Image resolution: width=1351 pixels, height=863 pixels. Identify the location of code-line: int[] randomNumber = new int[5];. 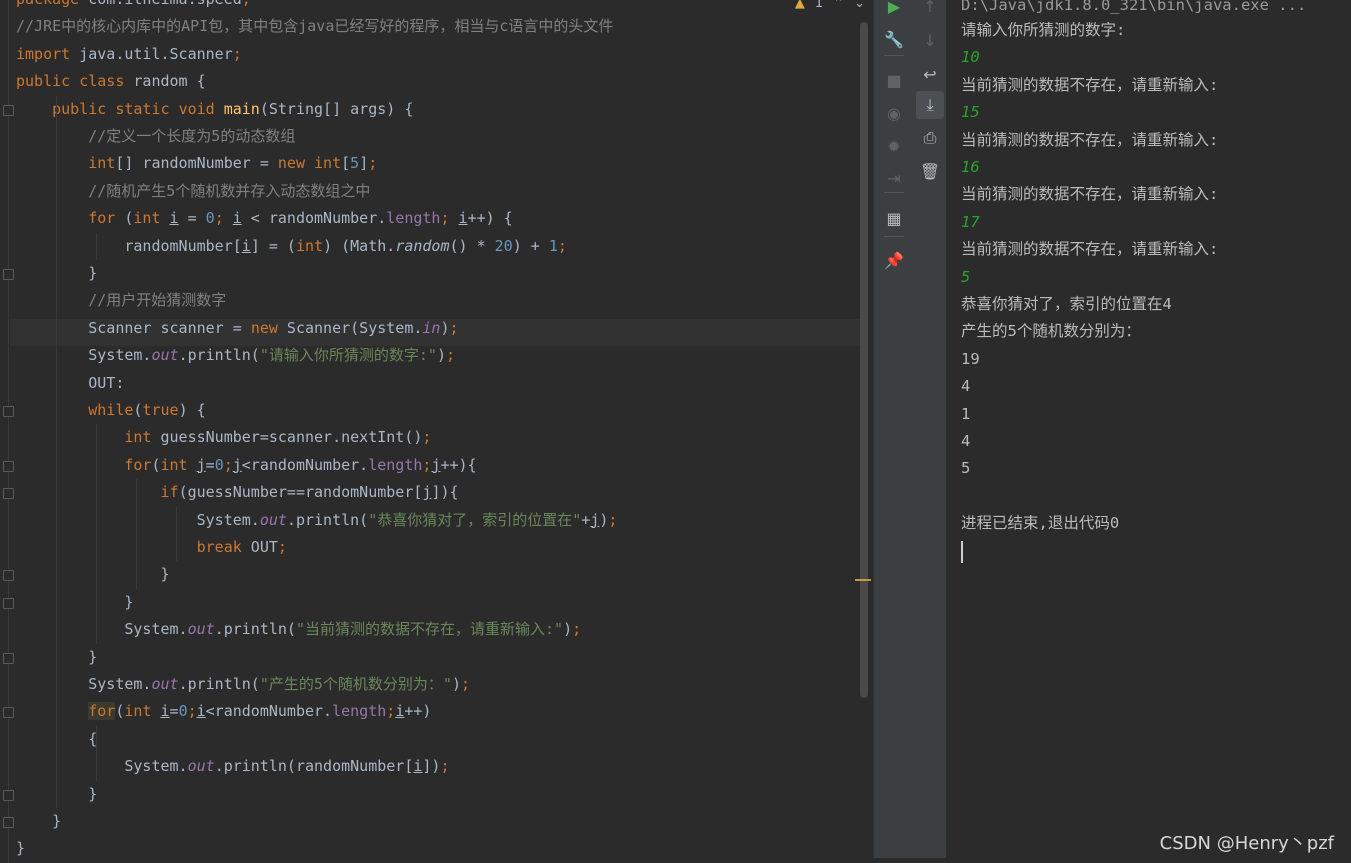
(196, 163).